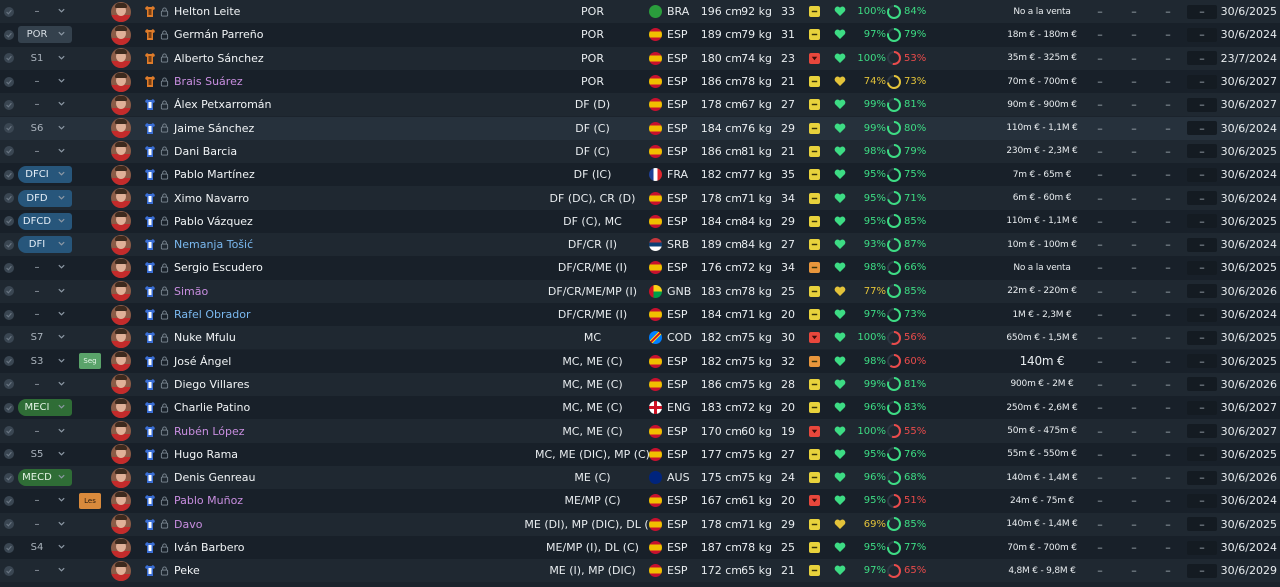 The width and height of the screenshot is (1280, 587). Describe the element at coordinates (45, 337) in the screenshot. I see `formation-position-select: S7` at that location.